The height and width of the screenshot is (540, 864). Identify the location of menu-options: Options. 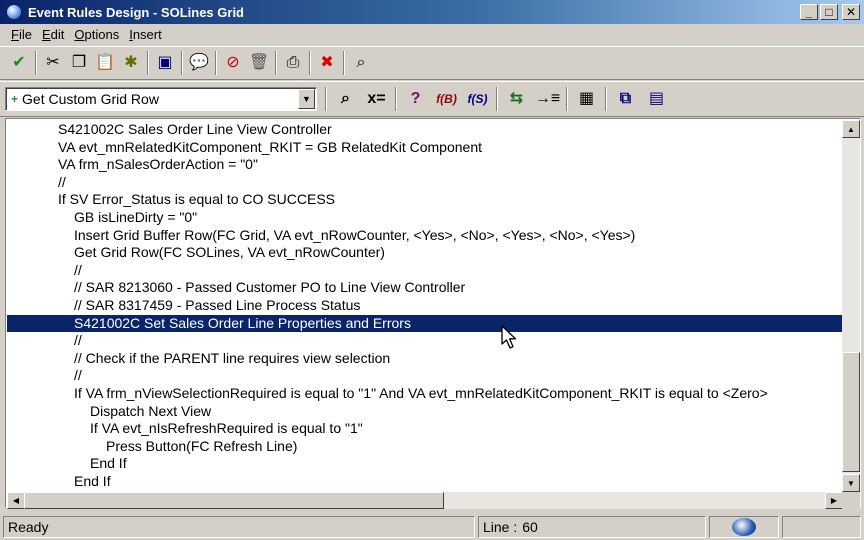
(96, 34).